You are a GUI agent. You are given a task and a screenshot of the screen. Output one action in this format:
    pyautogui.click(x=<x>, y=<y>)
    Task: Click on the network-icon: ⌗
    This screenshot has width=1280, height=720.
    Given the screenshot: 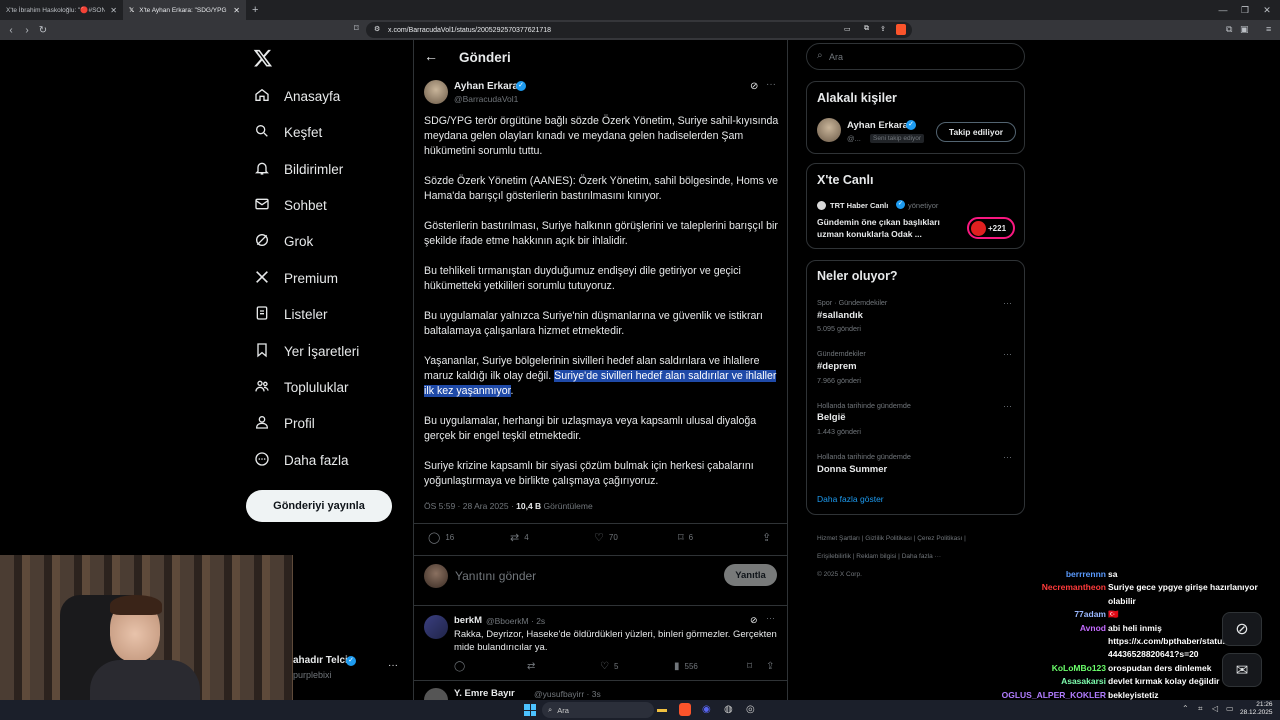 What is the action you would take?
    pyautogui.click(x=1200, y=709)
    